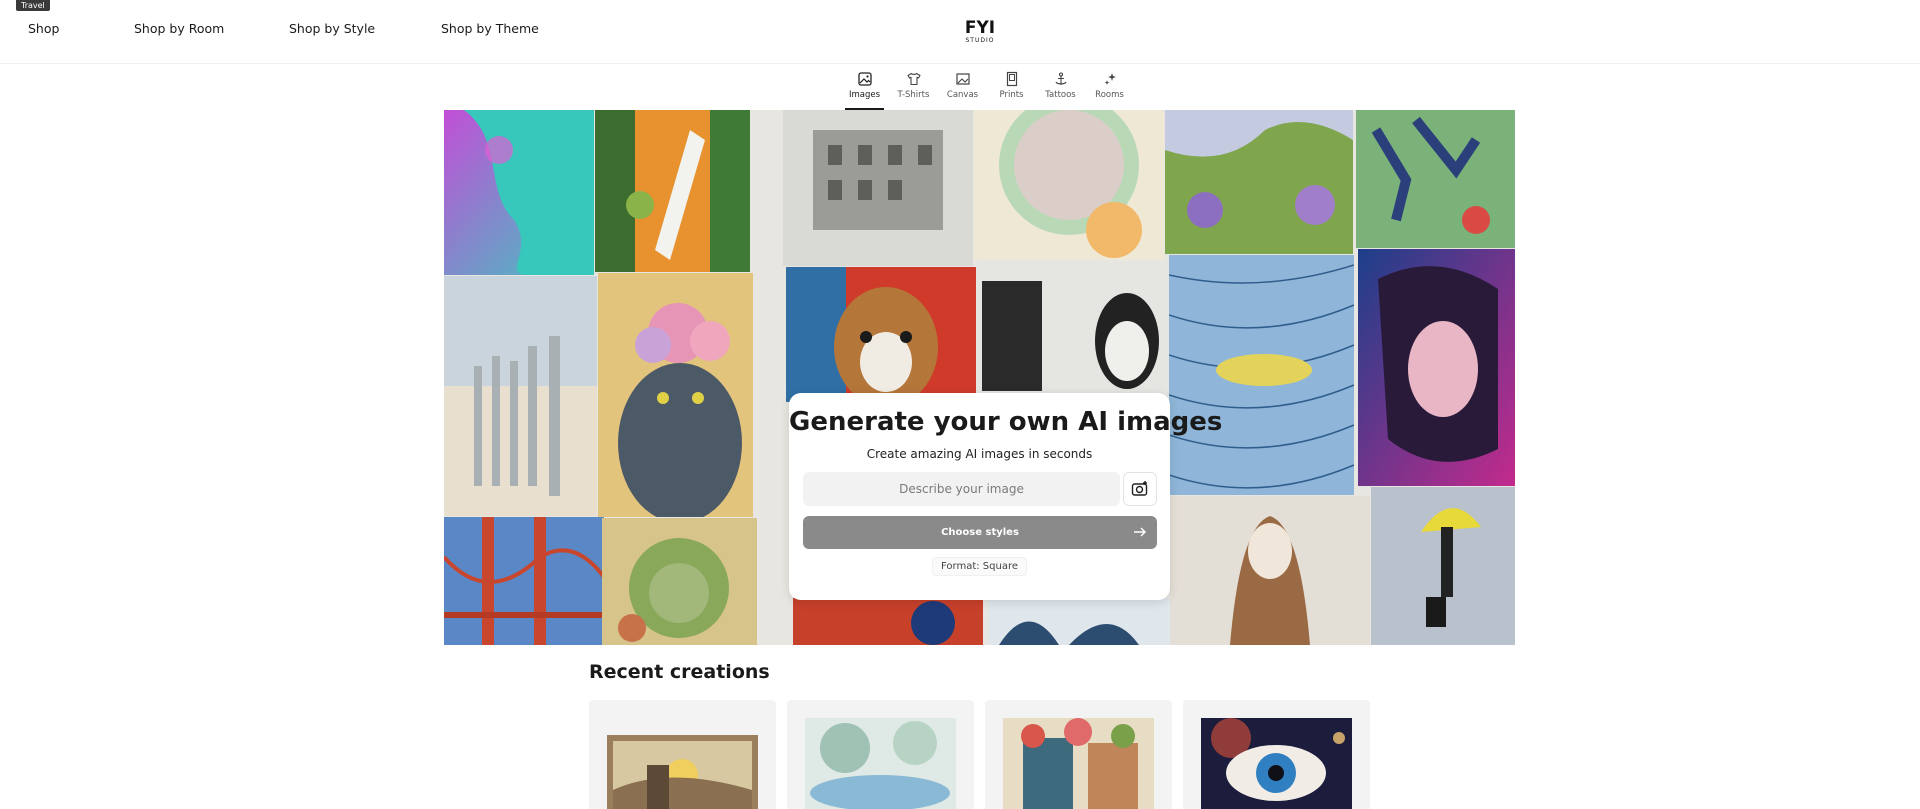  What do you see at coordinates (1259, 182) in the screenshot?
I see `collage-image-garden` at bounding box center [1259, 182].